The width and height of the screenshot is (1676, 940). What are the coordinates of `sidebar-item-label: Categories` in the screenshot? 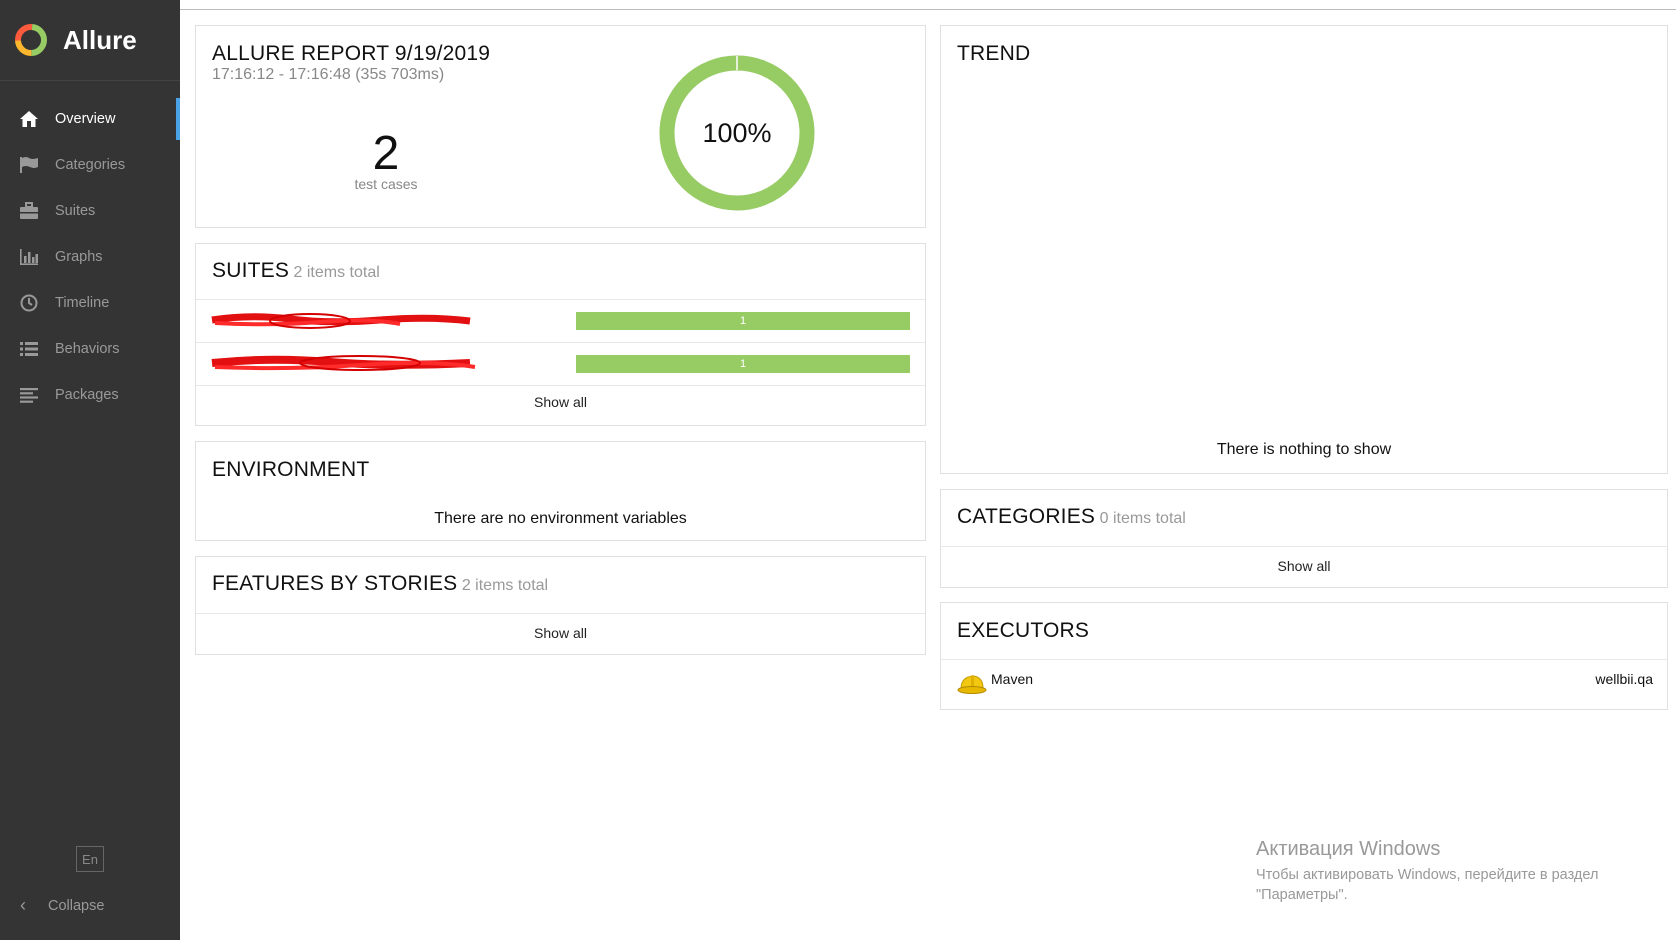 It's located at (90, 165).